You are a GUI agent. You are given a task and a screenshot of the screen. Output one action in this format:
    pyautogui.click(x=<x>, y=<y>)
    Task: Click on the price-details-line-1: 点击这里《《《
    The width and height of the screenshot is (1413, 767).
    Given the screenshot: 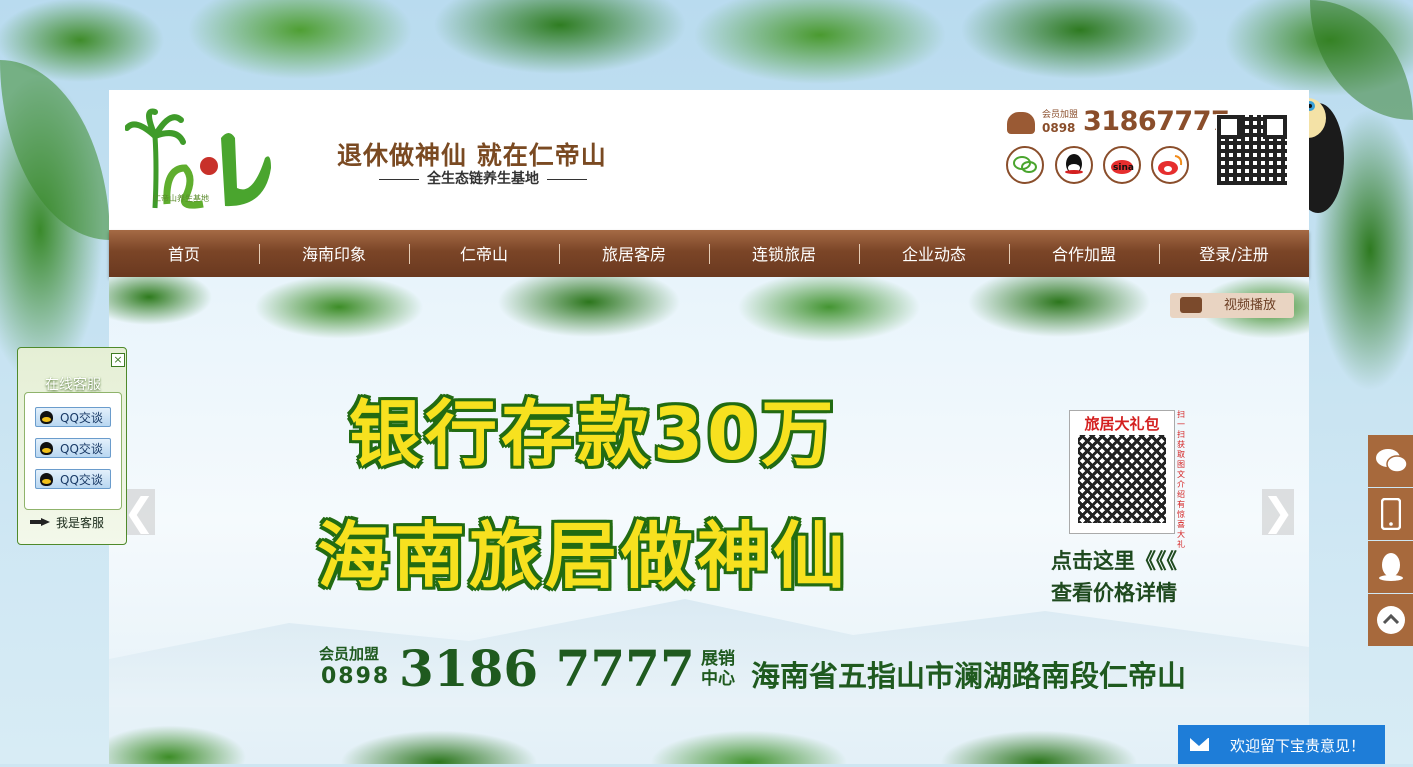 What is the action you would take?
    pyautogui.click(x=1114, y=561)
    